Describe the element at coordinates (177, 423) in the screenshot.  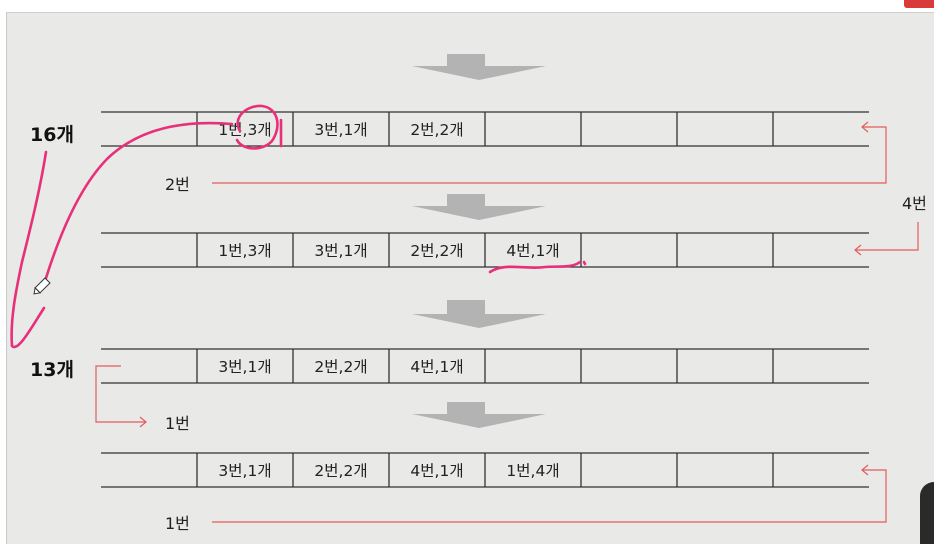
I see `output-label-row3: 1번` at that location.